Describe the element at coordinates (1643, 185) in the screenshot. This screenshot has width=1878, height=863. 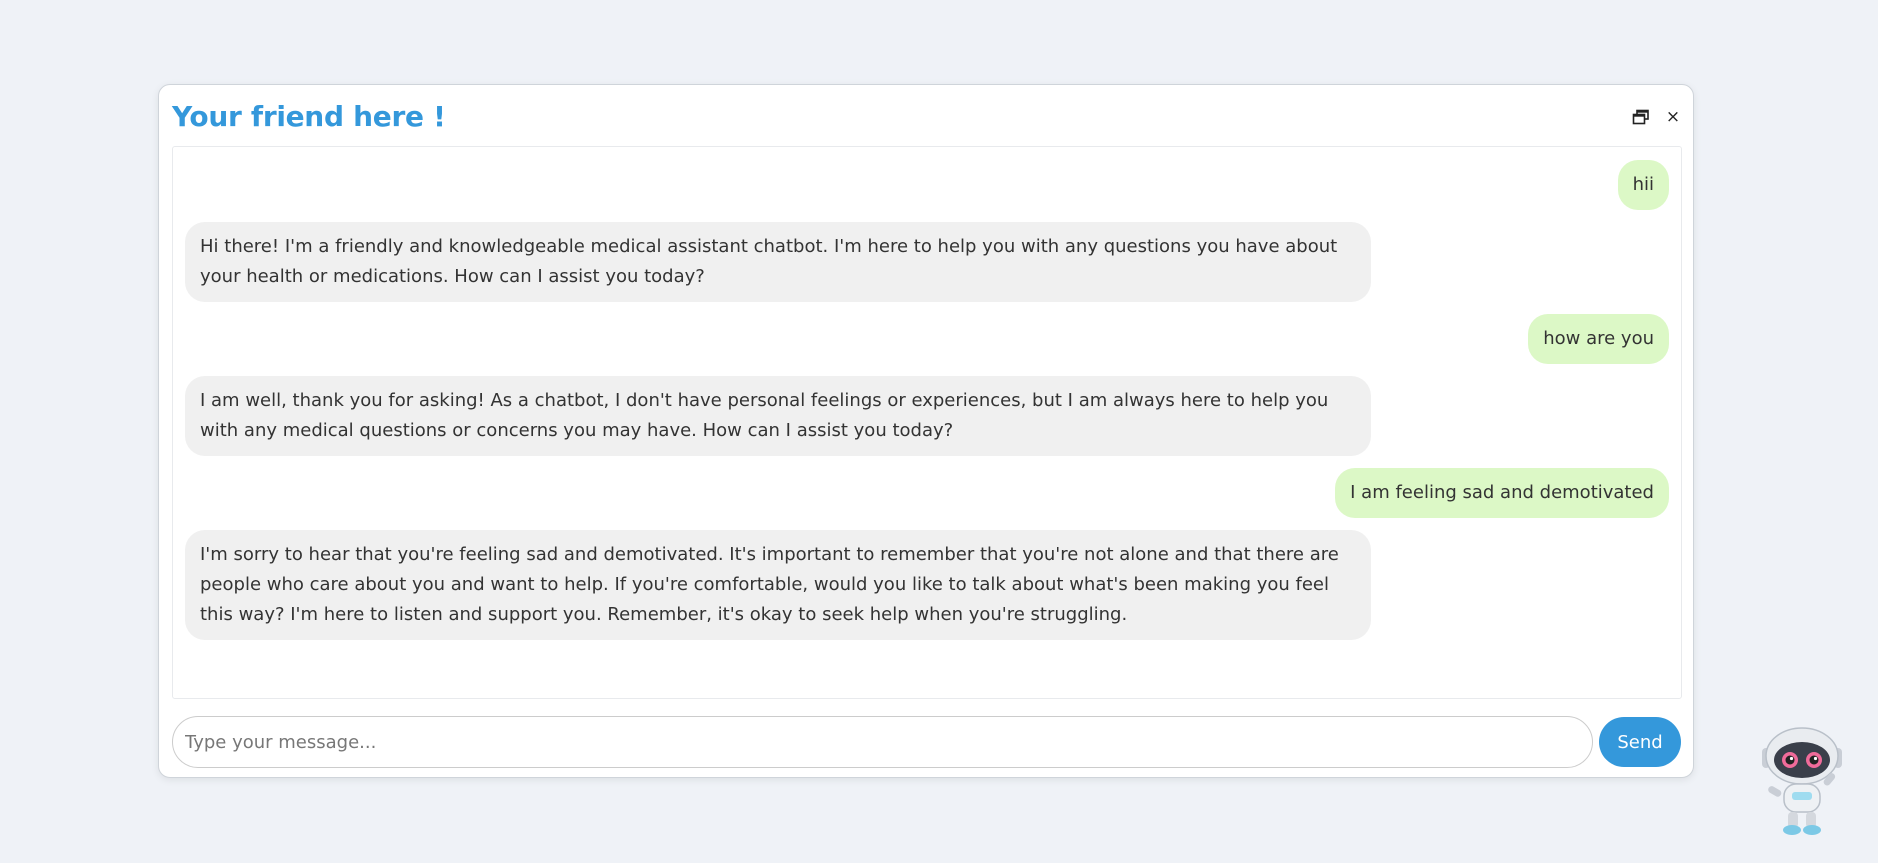
I see `message-bubble: hii` at that location.